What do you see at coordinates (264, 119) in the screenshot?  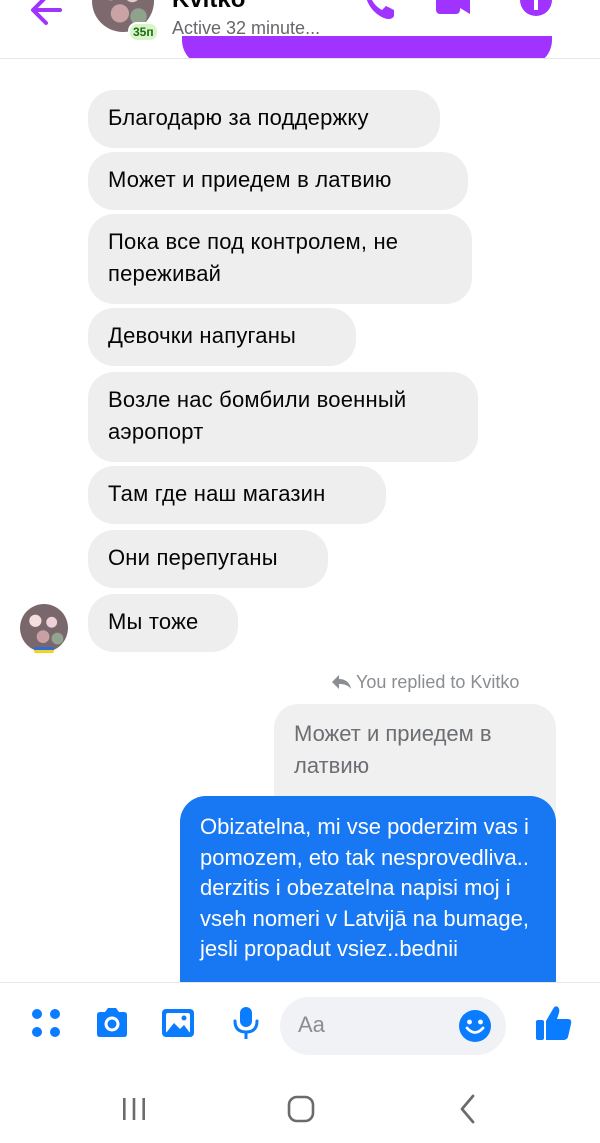 I see `message-bubble: Благодарю за поддержку` at bounding box center [264, 119].